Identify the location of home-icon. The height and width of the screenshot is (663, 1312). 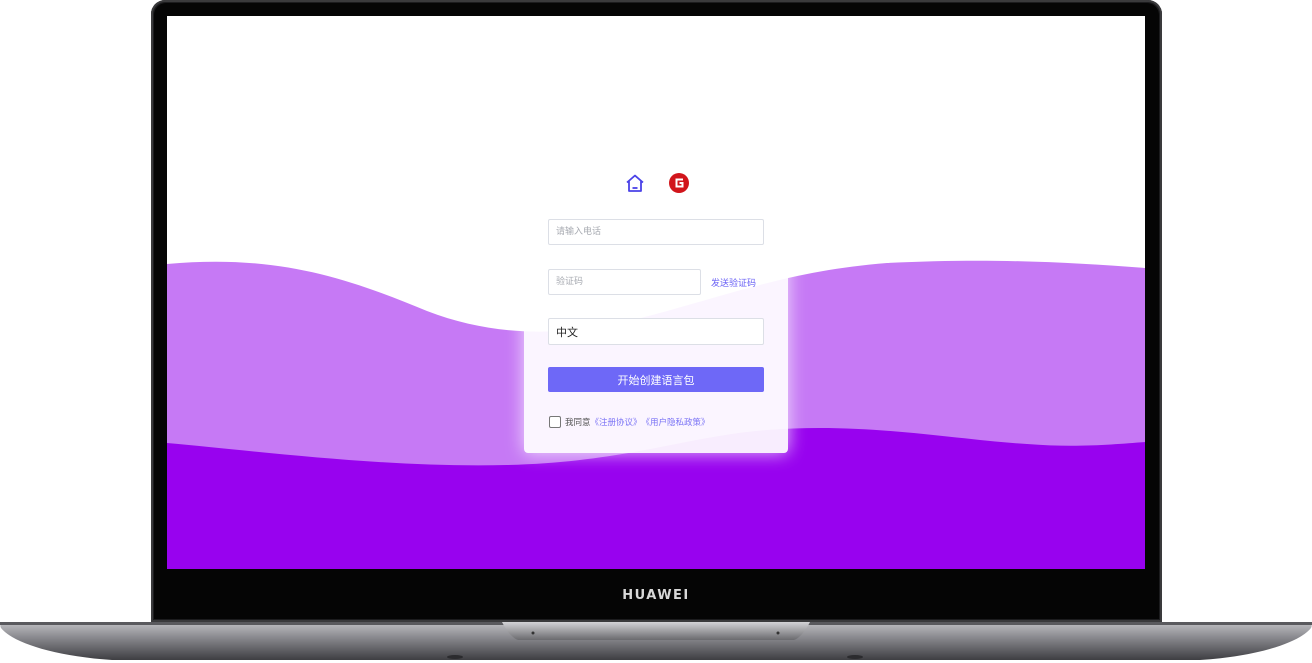
(635, 183).